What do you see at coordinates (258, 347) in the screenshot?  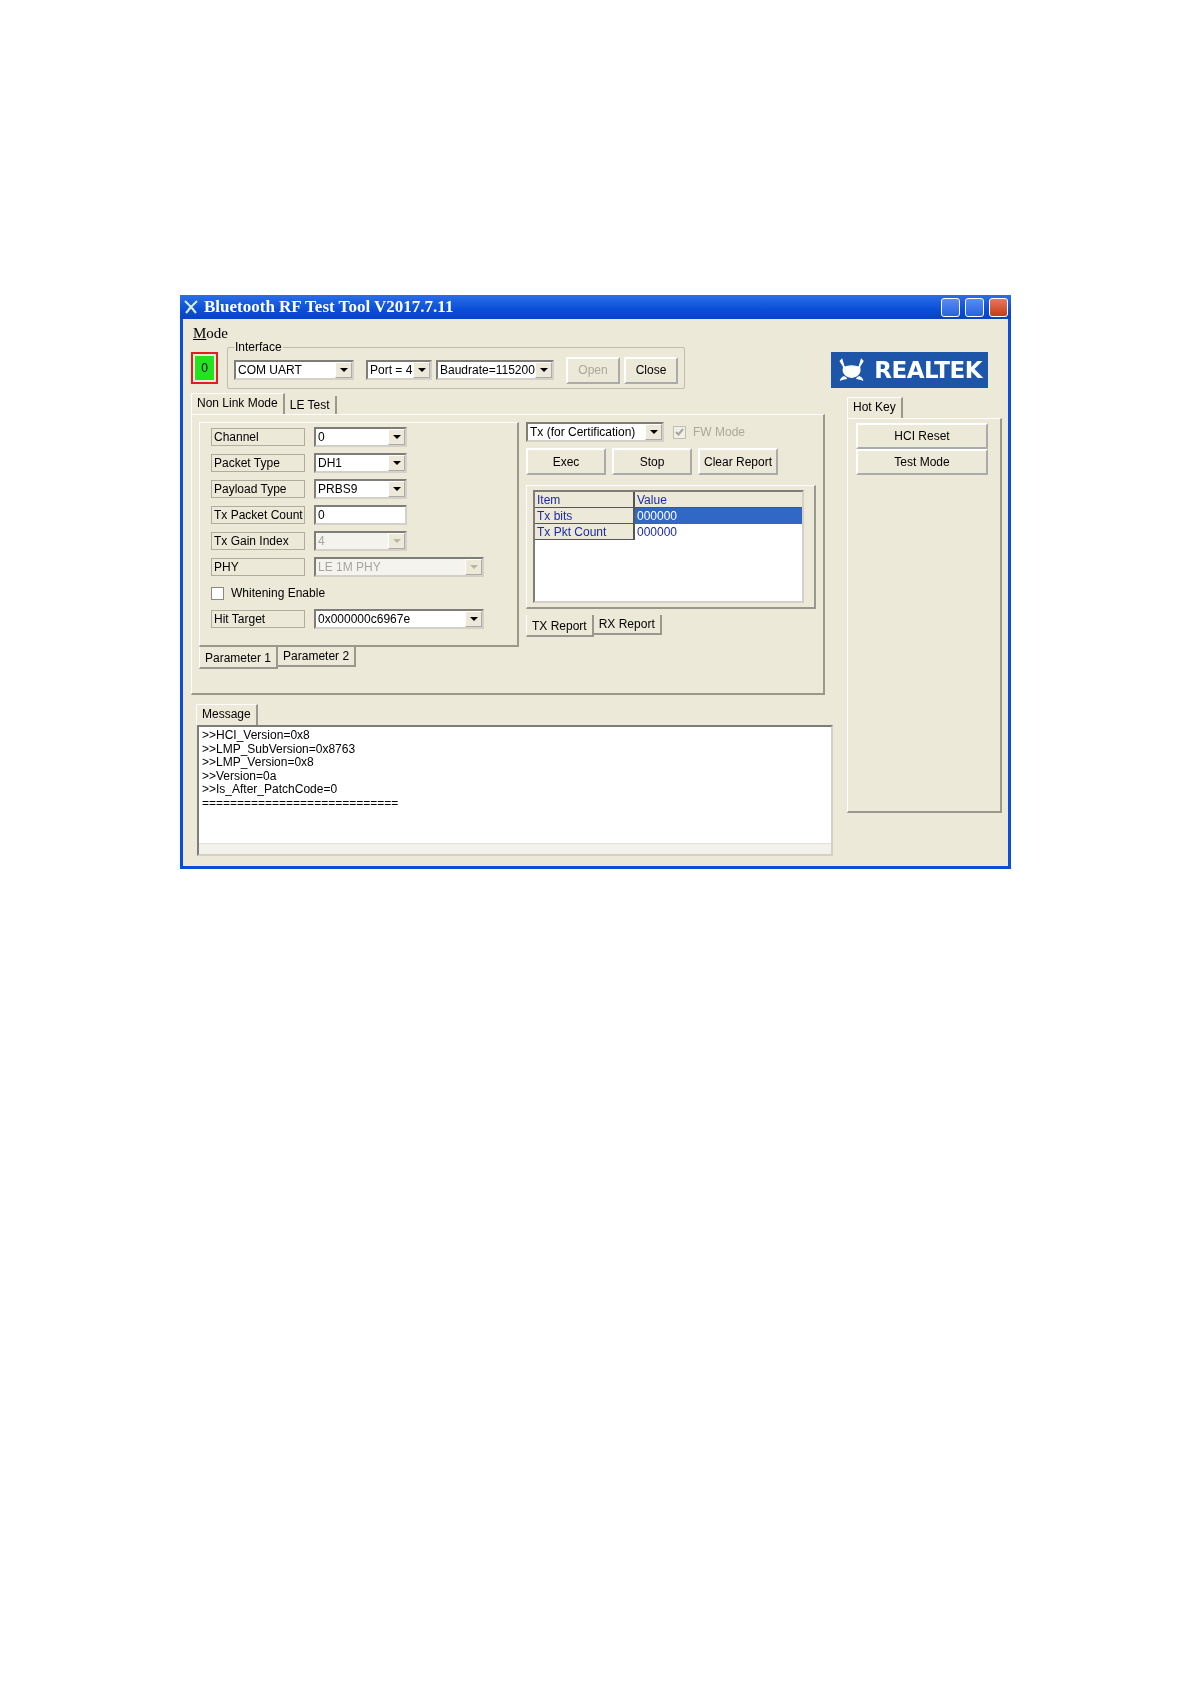 I see `group-label: Interface` at bounding box center [258, 347].